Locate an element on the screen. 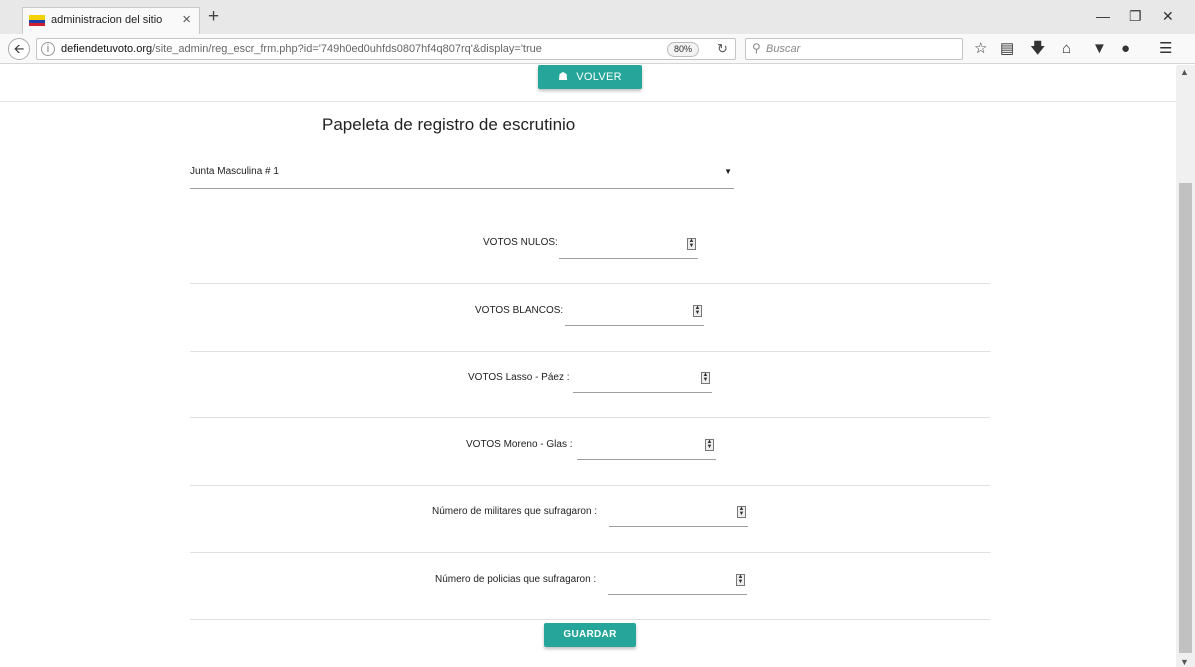 Image resolution: width=1195 pixels, height=667 pixels. volver-label: VOLVER is located at coordinates (599, 77).